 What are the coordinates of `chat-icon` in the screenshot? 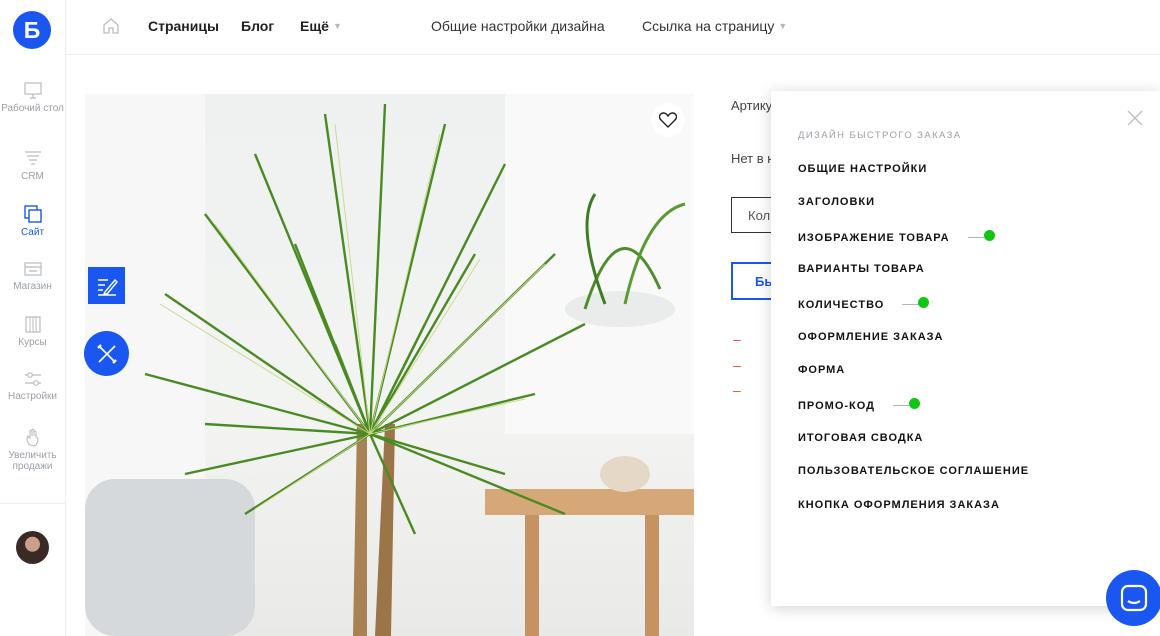 It's located at (1134, 598).